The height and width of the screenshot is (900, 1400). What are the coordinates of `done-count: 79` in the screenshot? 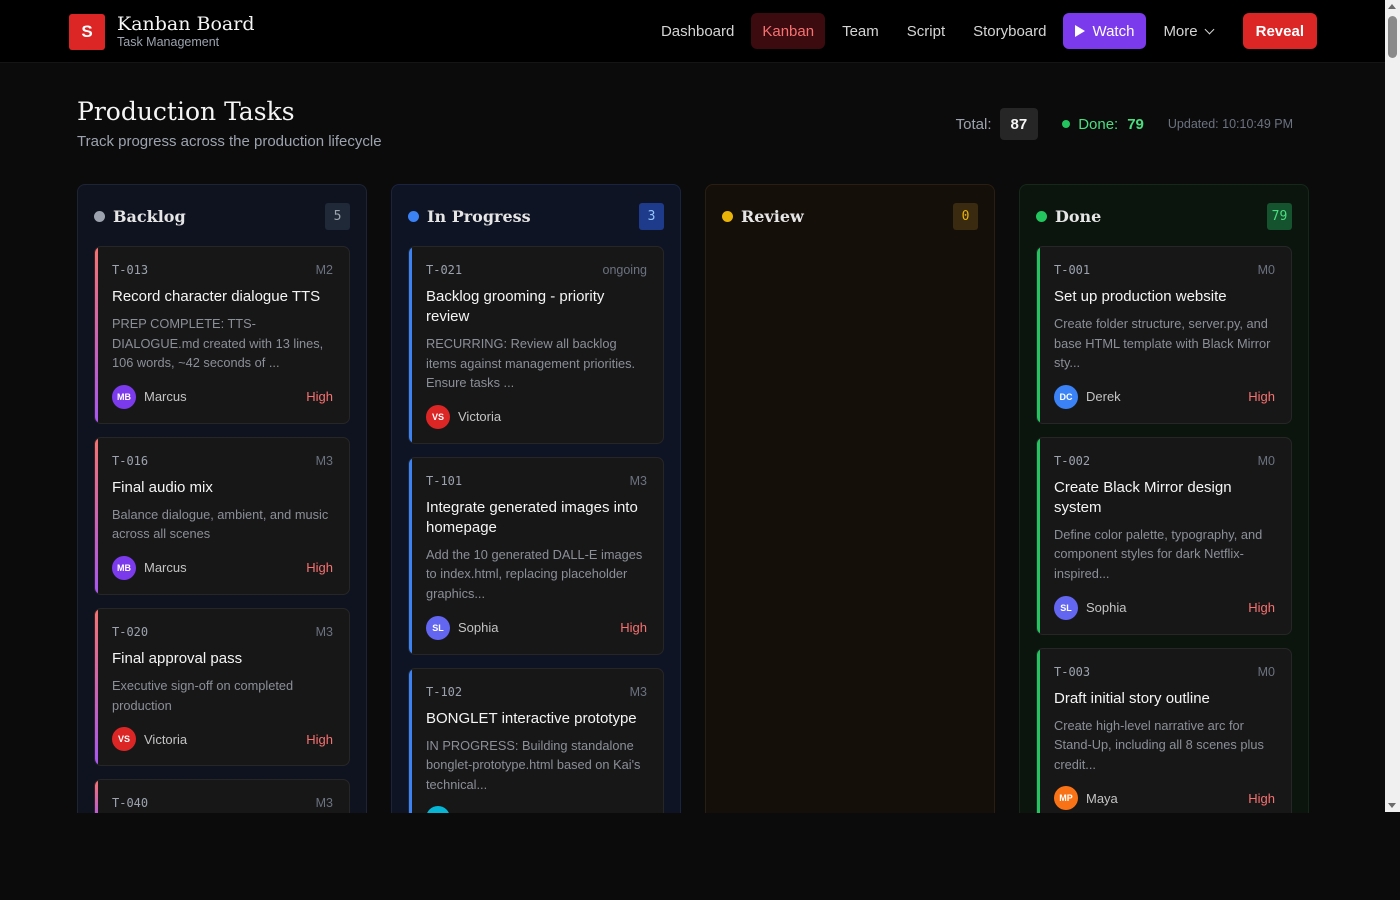 It's located at (1135, 124).